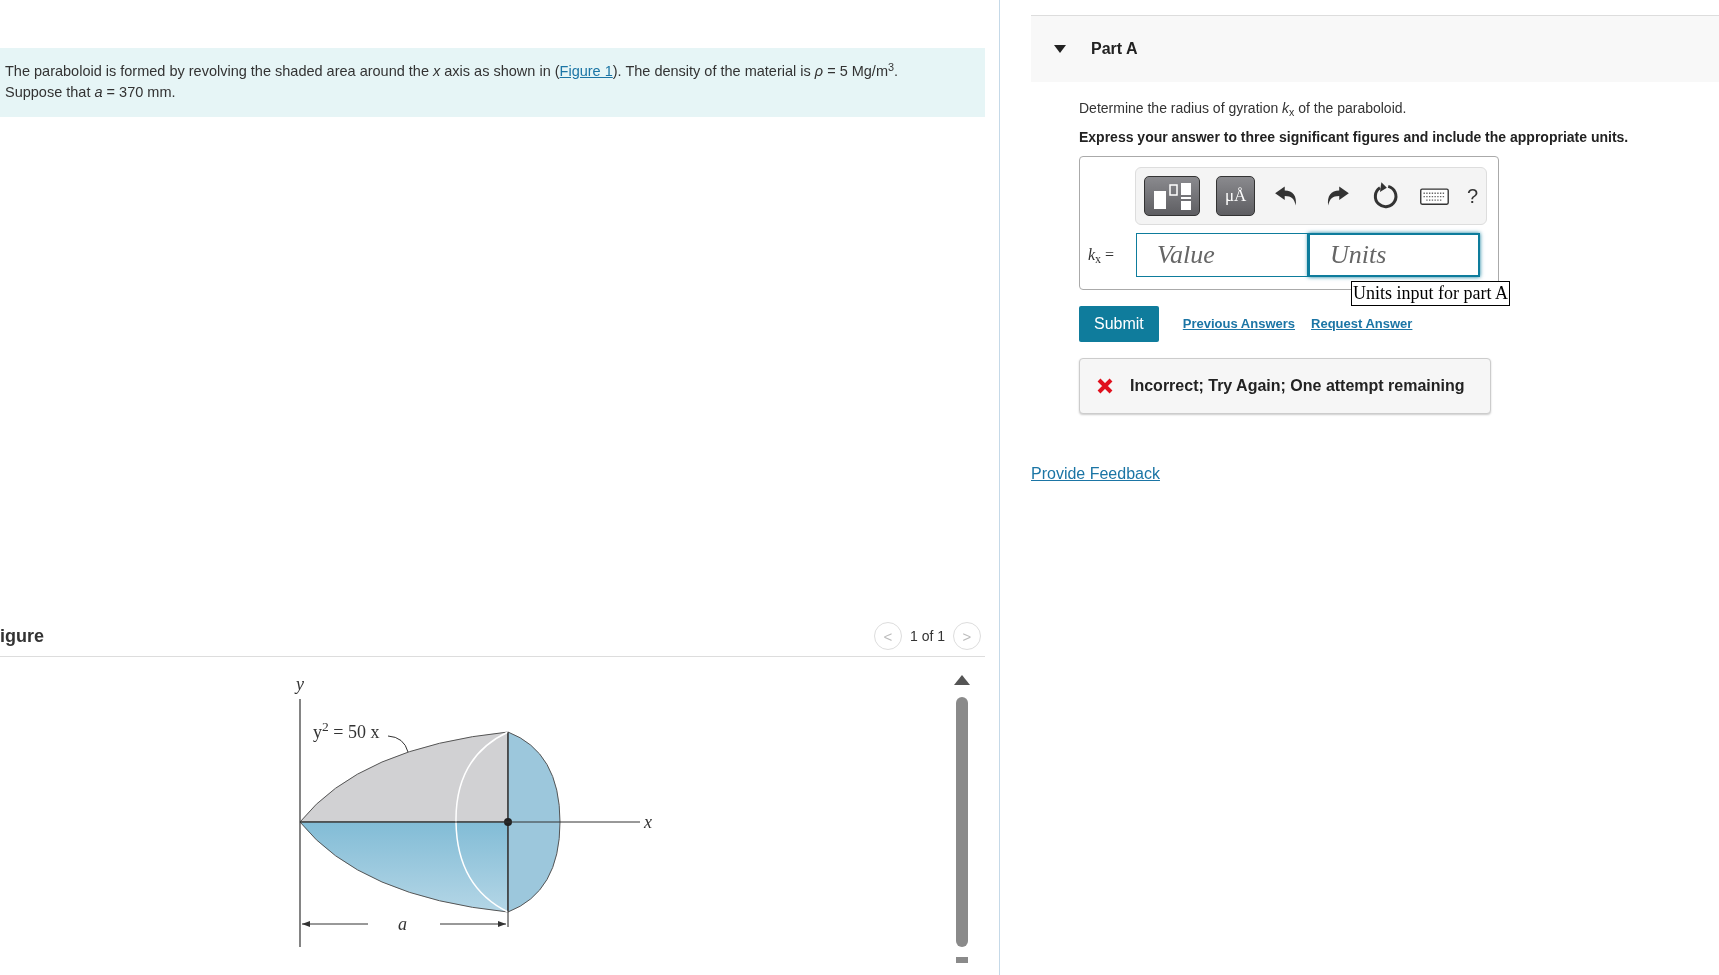 The width and height of the screenshot is (1719, 975). What do you see at coordinates (1362, 324) in the screenshot?
I see `text-link: Request Answer` at bounding box center [1362, 324].